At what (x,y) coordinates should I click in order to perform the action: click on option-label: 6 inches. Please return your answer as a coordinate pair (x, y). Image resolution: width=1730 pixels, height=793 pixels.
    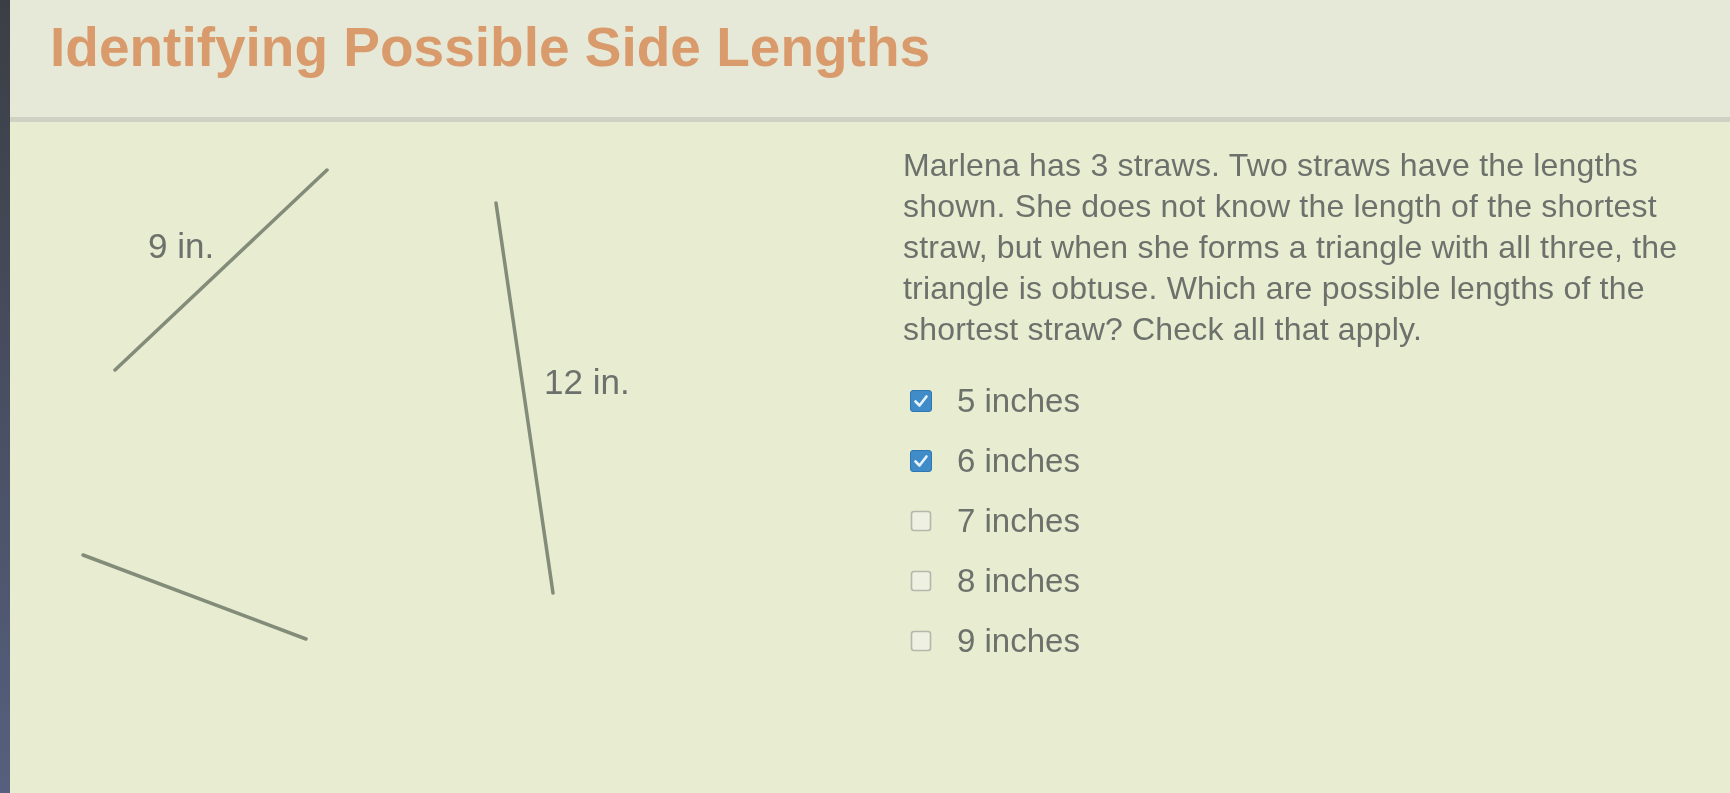
    Looking at the image, I should click on (1018, 461).